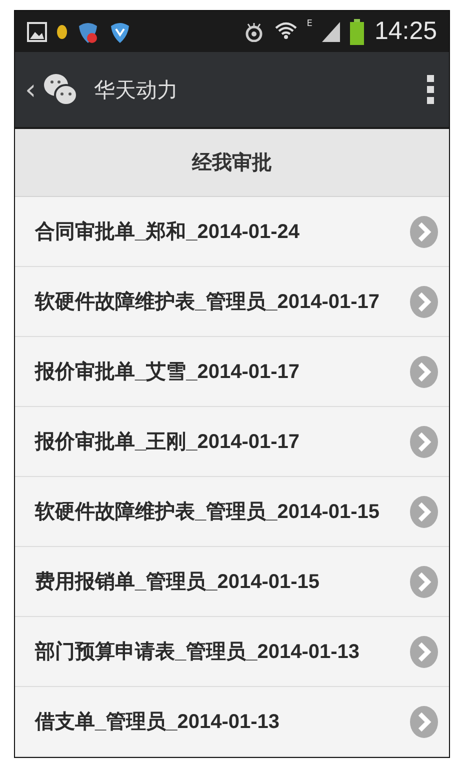  Describe the element at coordinates (208, 303) in the screenshot. I see `item-label: 软硬件故障维护表_管理员_2014-01-17` at that location.